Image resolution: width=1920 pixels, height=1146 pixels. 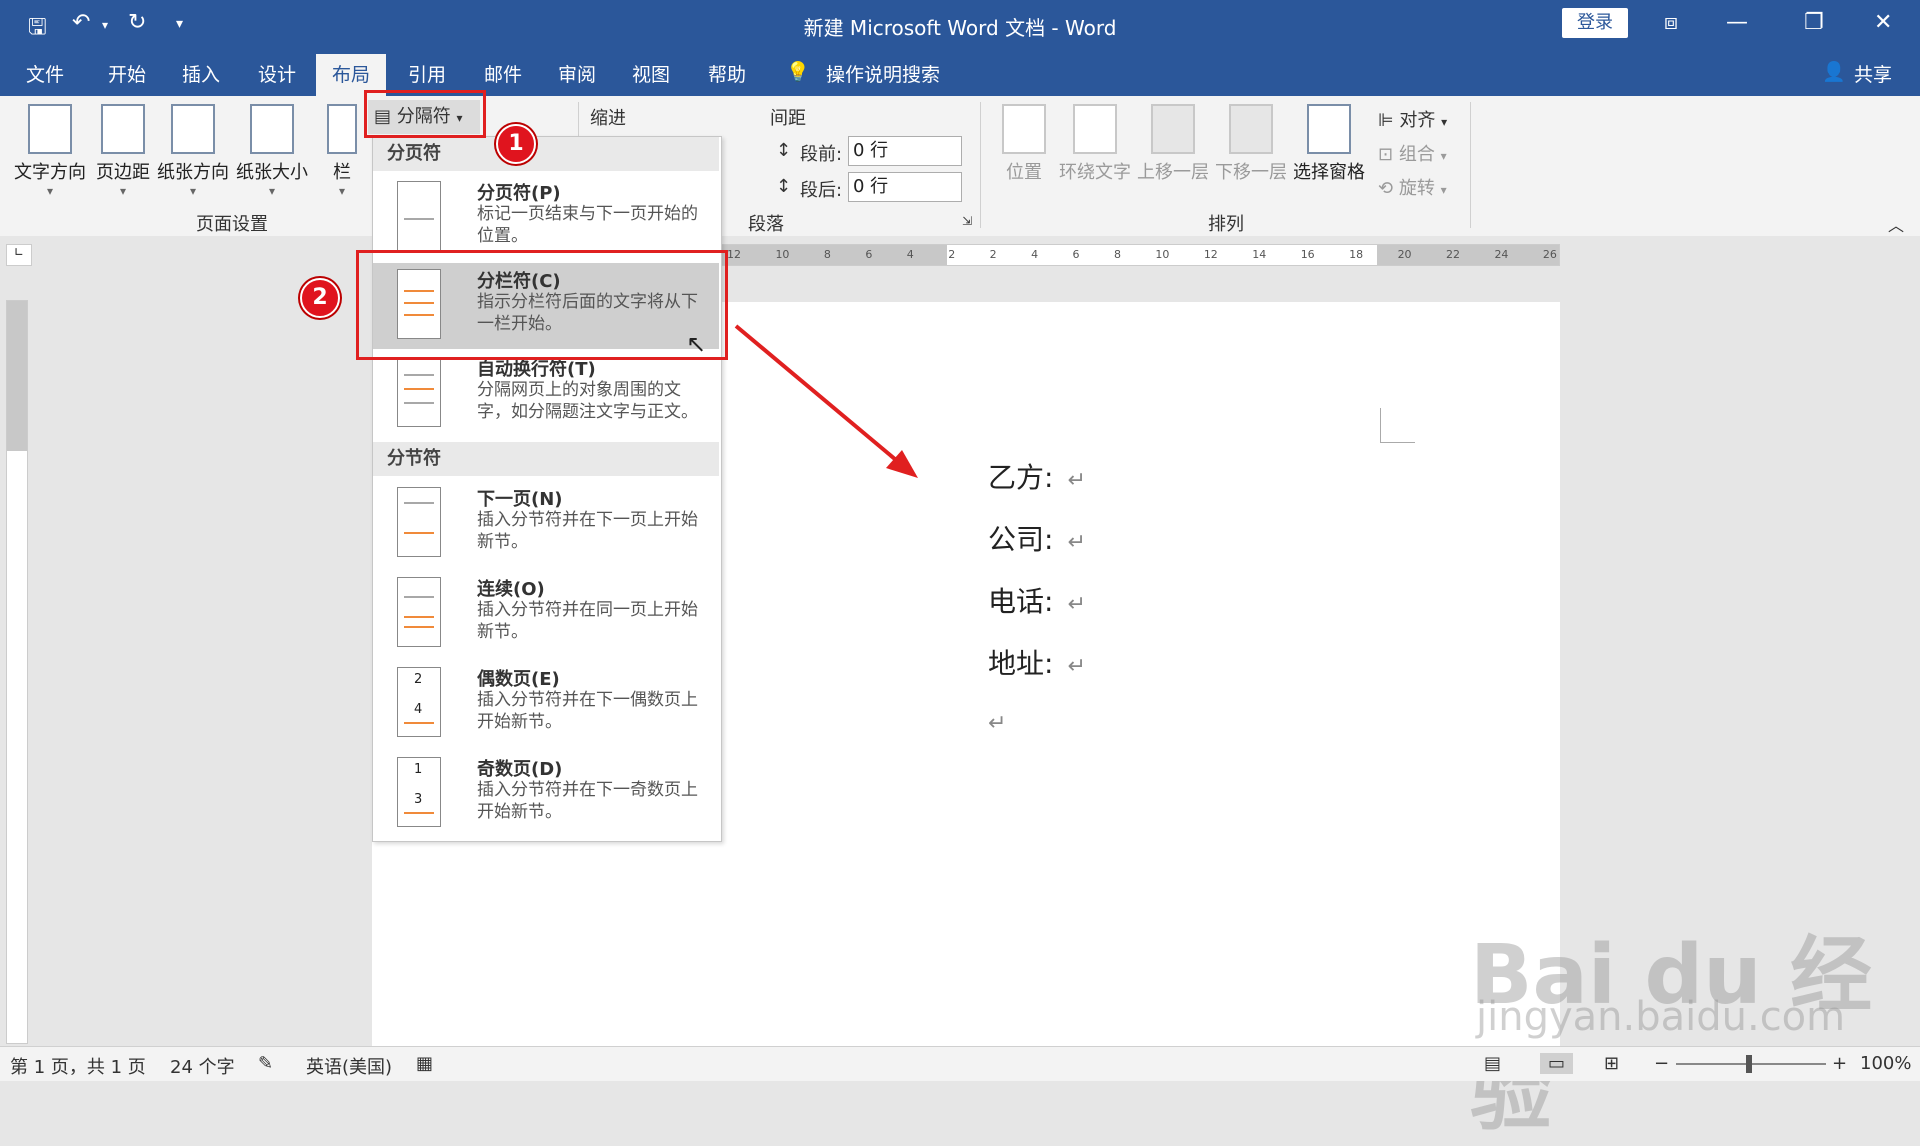 I want to click on zoom-slider-thumb, so click(x=1749, y=1064).